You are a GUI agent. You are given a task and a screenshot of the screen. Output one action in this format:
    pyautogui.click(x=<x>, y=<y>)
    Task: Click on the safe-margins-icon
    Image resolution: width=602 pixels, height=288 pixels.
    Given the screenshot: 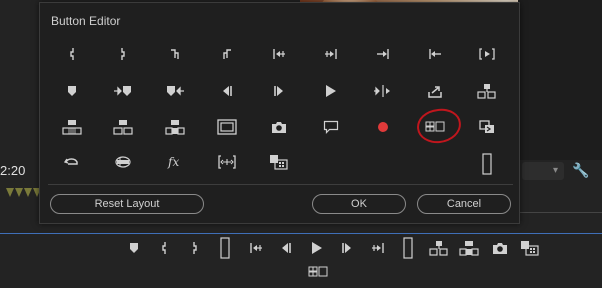 What is the action you would take?
    pyautogui.click(x=227, y=127)
    